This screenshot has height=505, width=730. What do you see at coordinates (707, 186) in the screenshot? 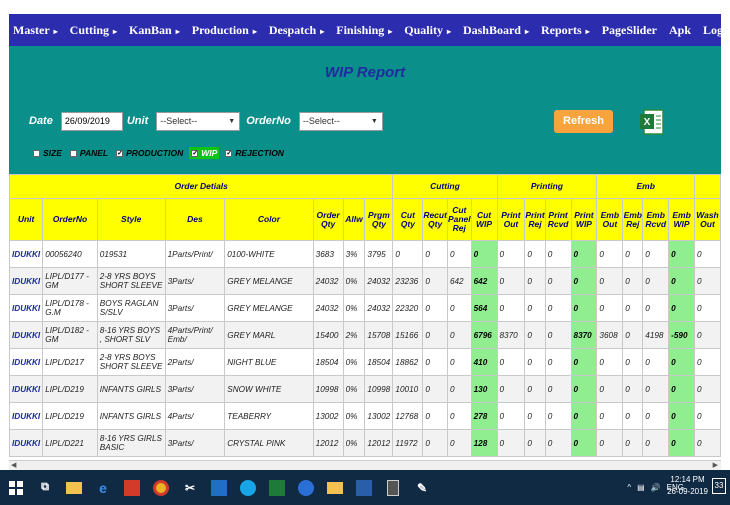
I see `header-group` at bounding box center [707, 186].